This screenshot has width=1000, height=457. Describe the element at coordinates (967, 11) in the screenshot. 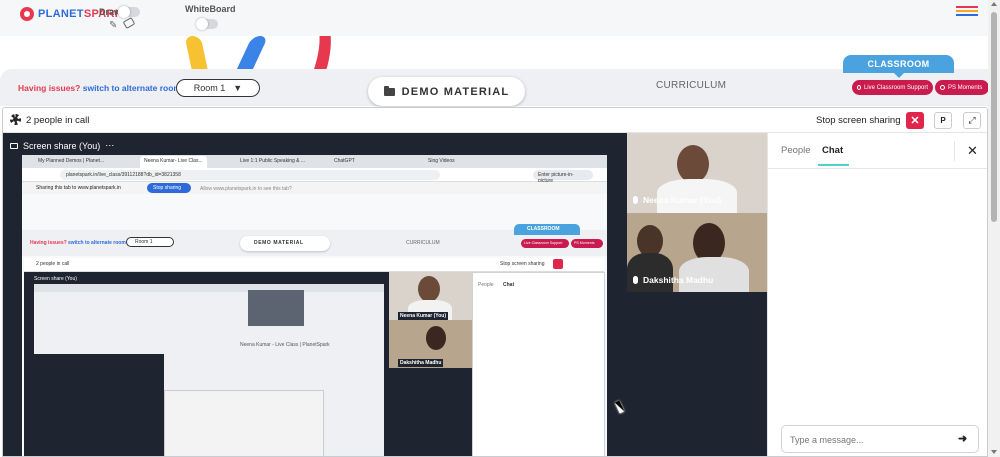

I see `hamburger-menu-icon` at that location.